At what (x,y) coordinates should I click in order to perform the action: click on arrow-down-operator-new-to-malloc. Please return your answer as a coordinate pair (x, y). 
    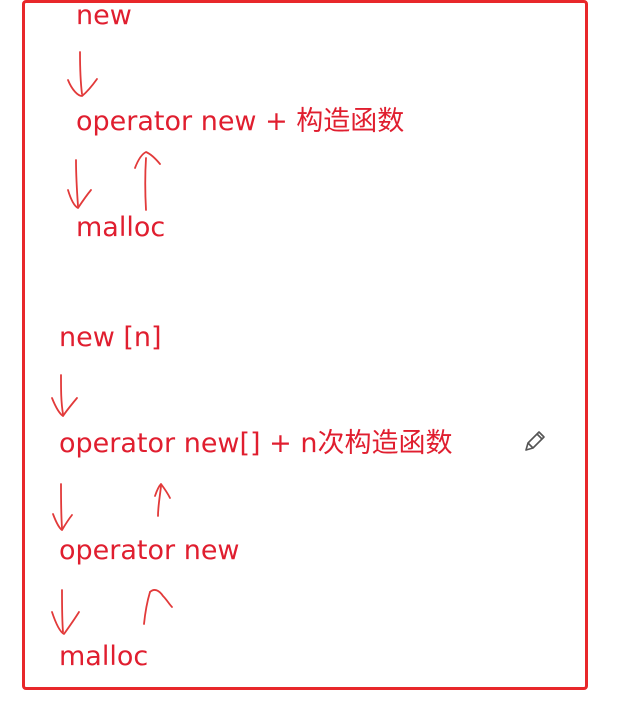
    Looking at the image, I should click on (79, 184).